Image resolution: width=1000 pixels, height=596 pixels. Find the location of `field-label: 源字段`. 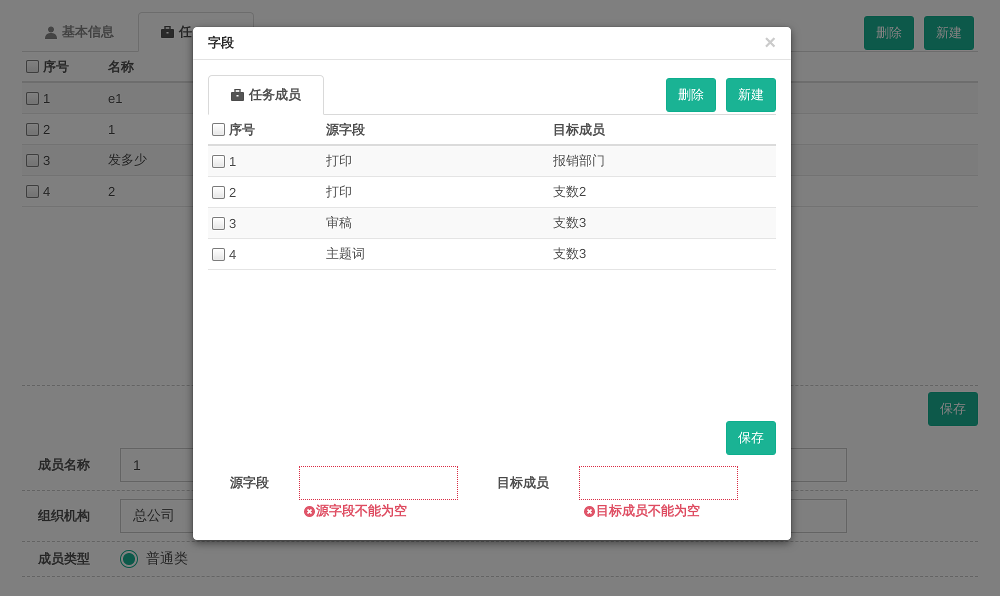

field-label: 源字段 is located at coordinates (250, 483).